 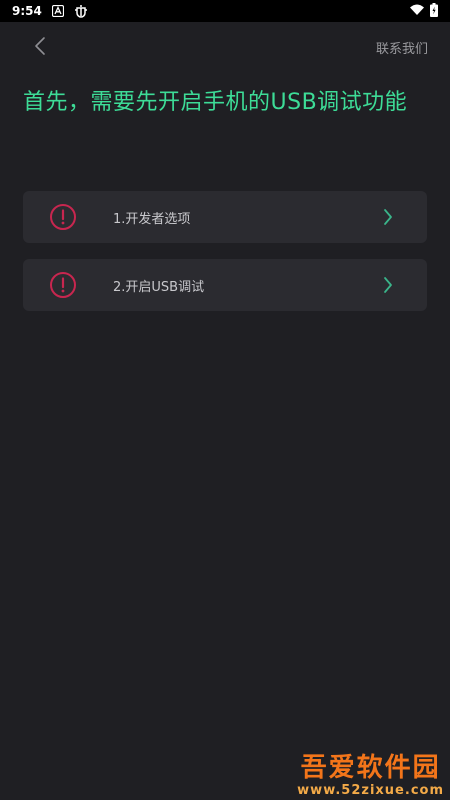 I want to click on step-label: 1.开发者选项, so click(x=152, y=219).